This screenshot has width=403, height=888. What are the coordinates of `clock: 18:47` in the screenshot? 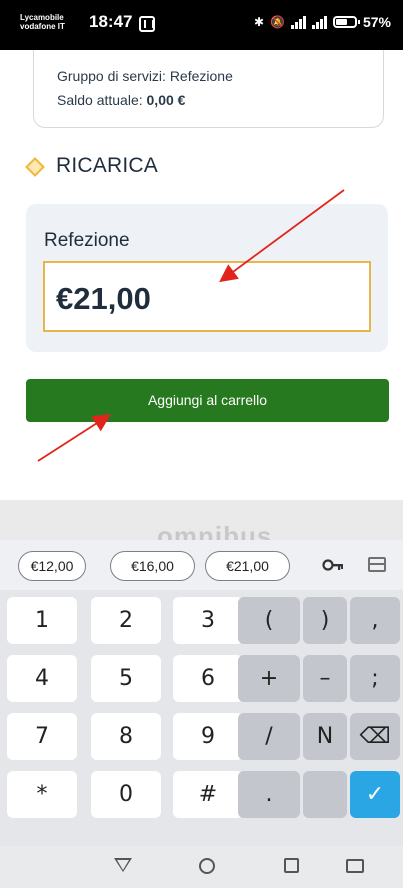 It's located at (111, 21).